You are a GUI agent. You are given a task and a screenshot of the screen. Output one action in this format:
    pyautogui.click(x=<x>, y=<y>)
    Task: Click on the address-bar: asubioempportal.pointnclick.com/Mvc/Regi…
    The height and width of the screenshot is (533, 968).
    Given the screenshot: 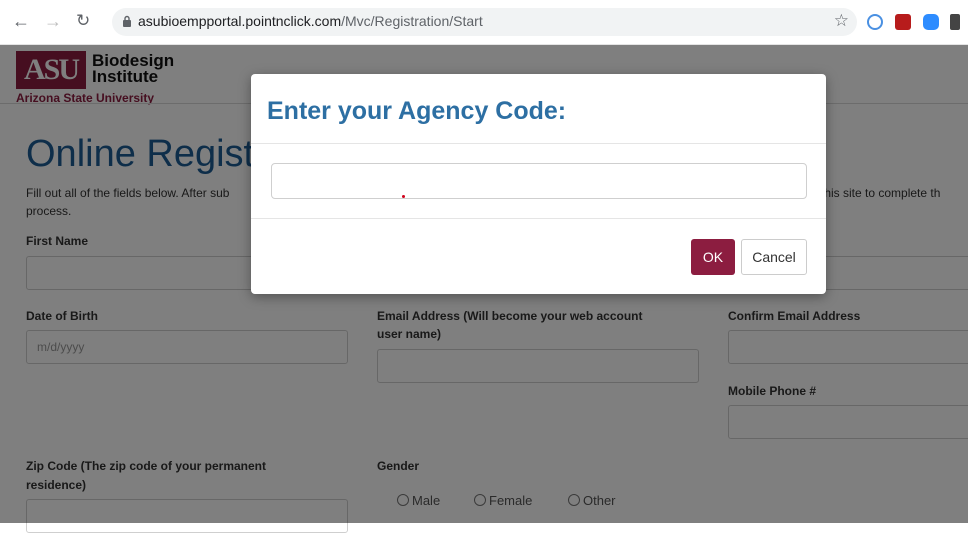 What is the action you would take?
    pyautogui.click(x=484, y=22)
    